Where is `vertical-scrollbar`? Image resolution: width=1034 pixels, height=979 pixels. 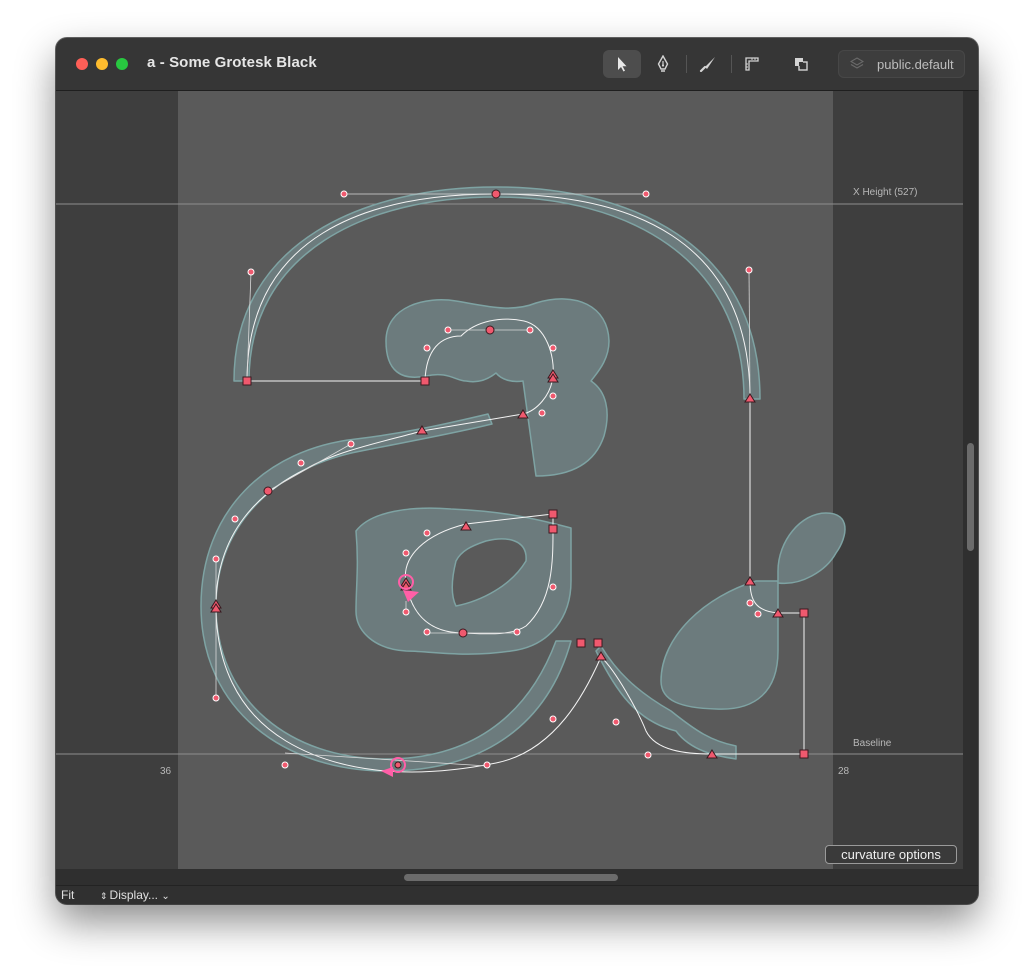 vertical-scrollbar is located at coordinates (970, 488).